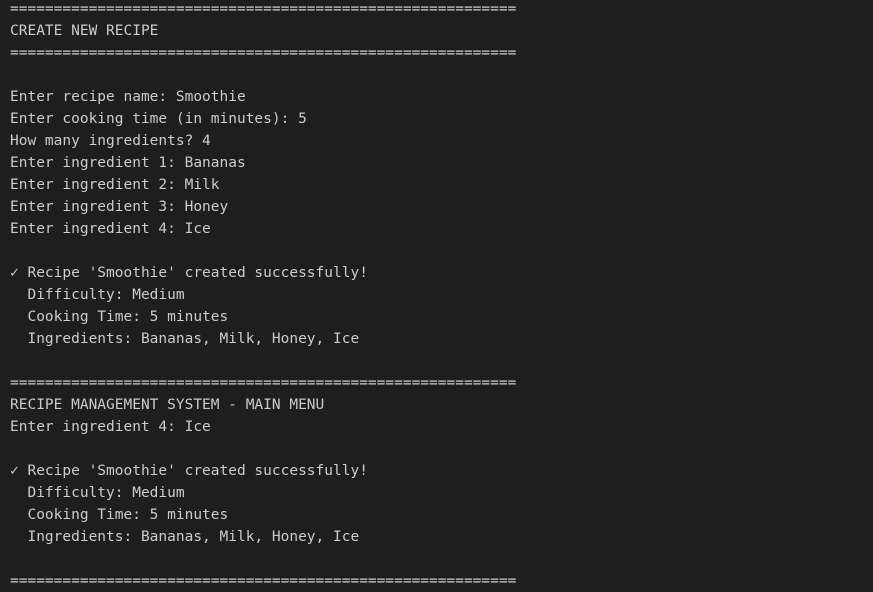  Describe the element at coordinates (167, 405) in the screenshot. I see `section-title-main-menu: RECIPE MANAGEMENT SYSTEM - MAIN MENU` at that location.